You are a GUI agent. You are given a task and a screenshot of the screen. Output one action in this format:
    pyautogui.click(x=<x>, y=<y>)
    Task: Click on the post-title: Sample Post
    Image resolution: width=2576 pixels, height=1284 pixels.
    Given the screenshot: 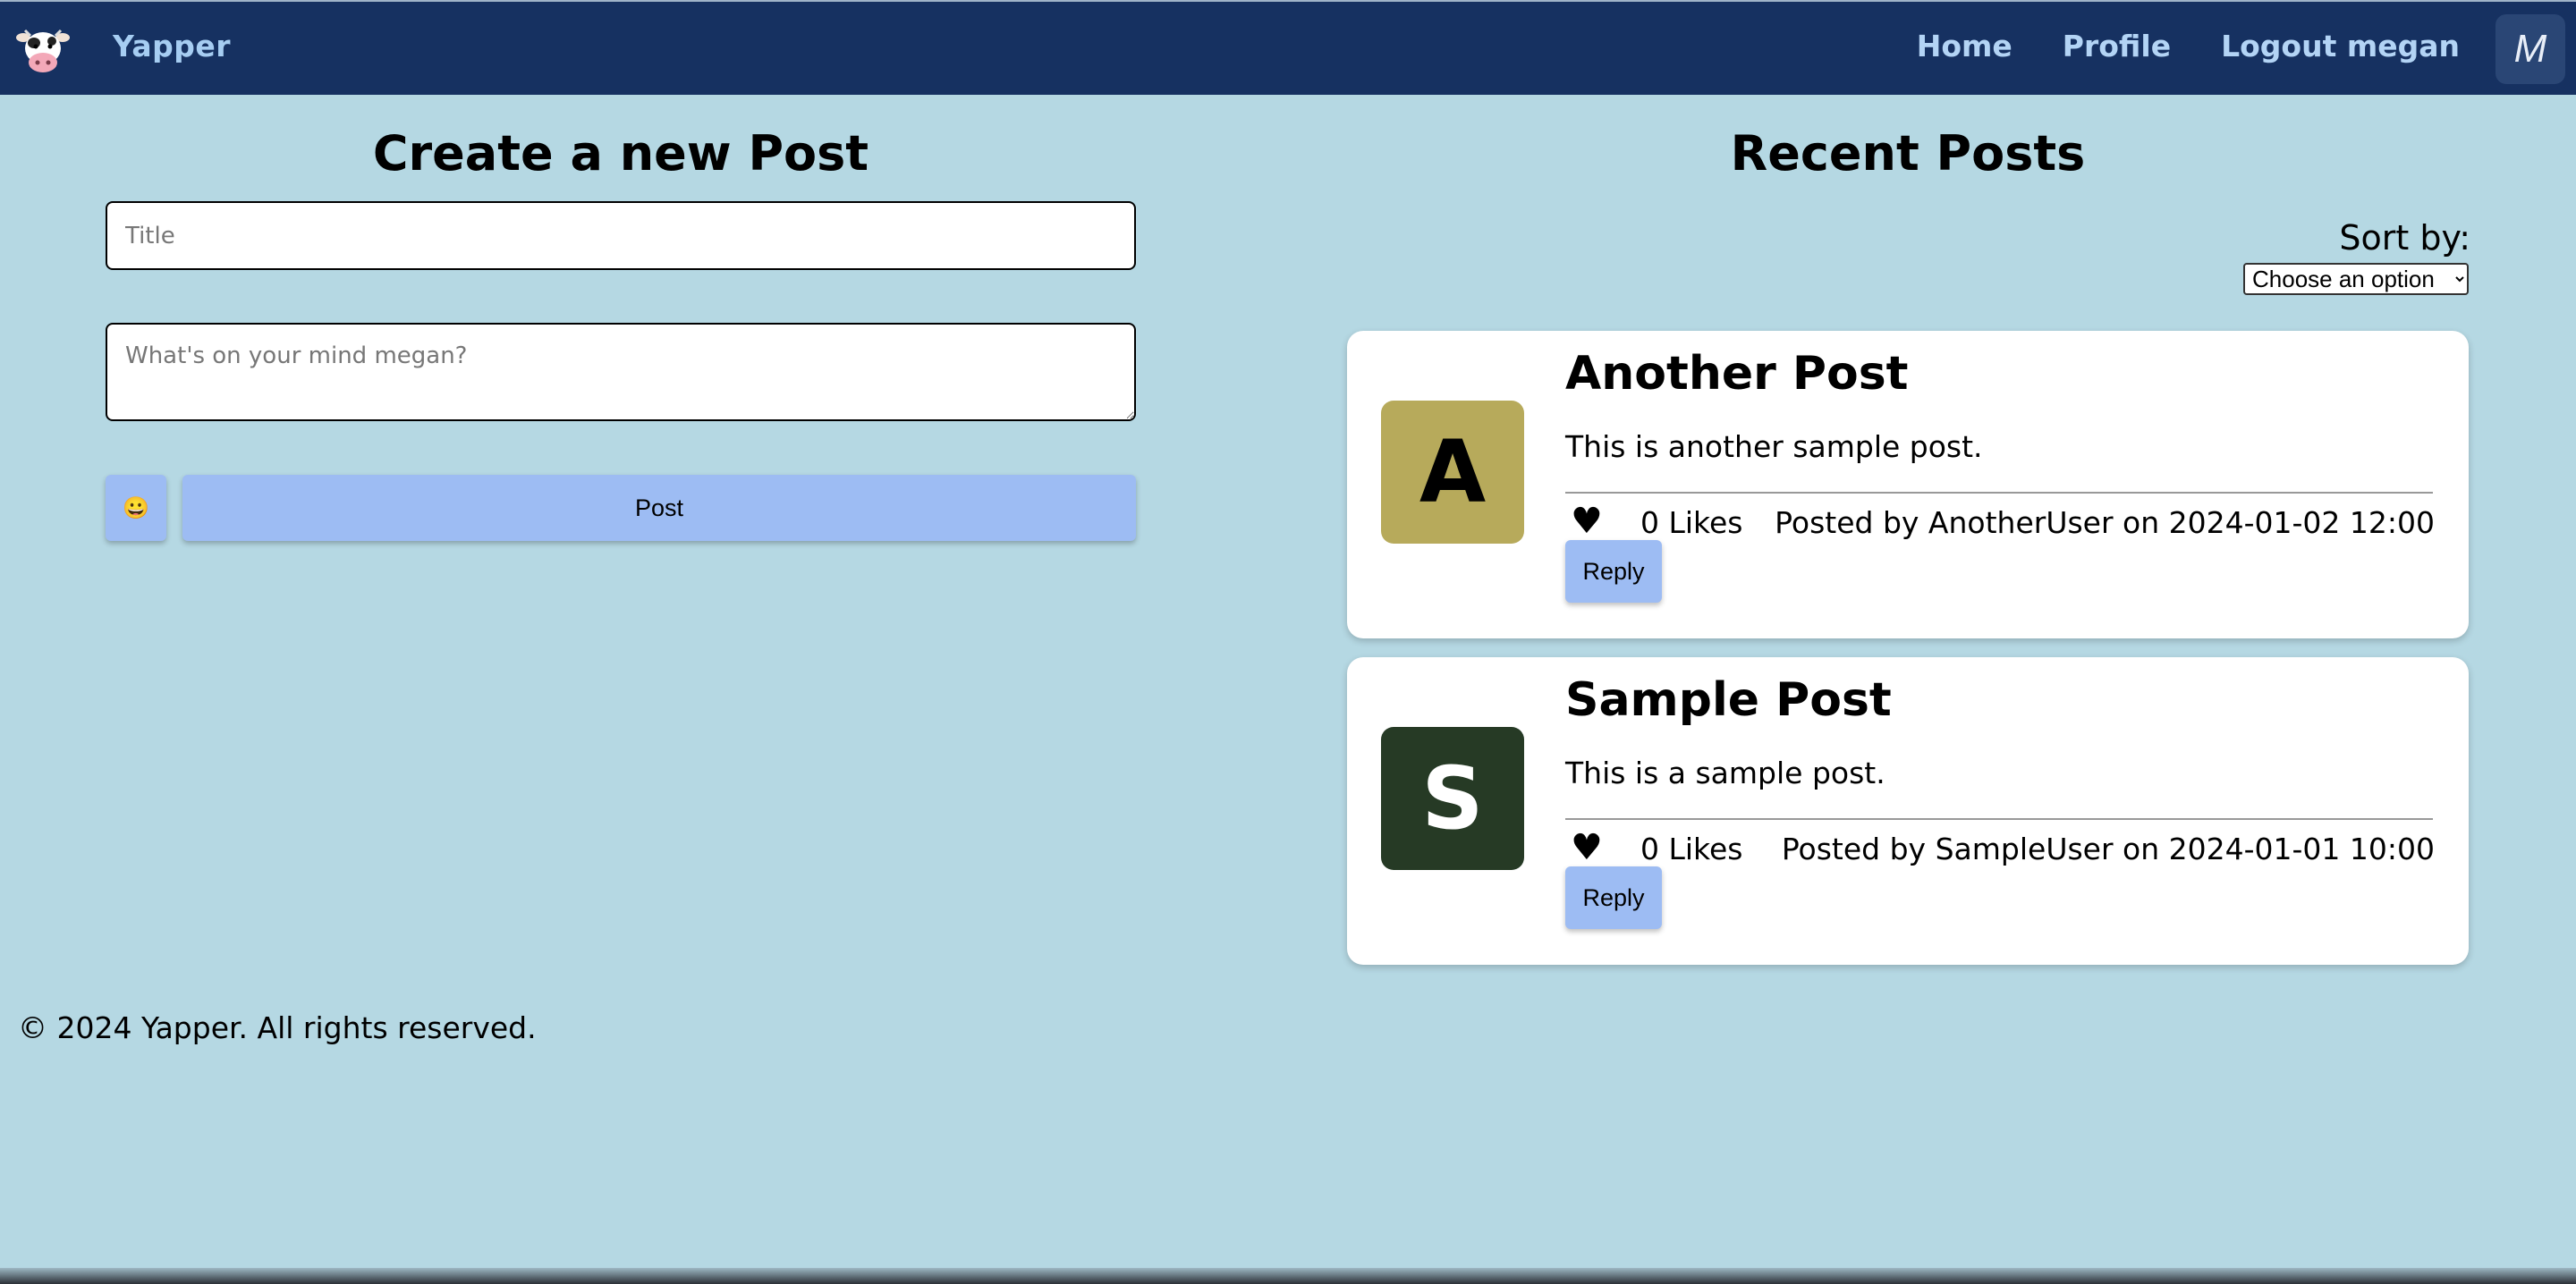 What is the action you would take?
    pyautogui.click(x=1728, y=700)
    